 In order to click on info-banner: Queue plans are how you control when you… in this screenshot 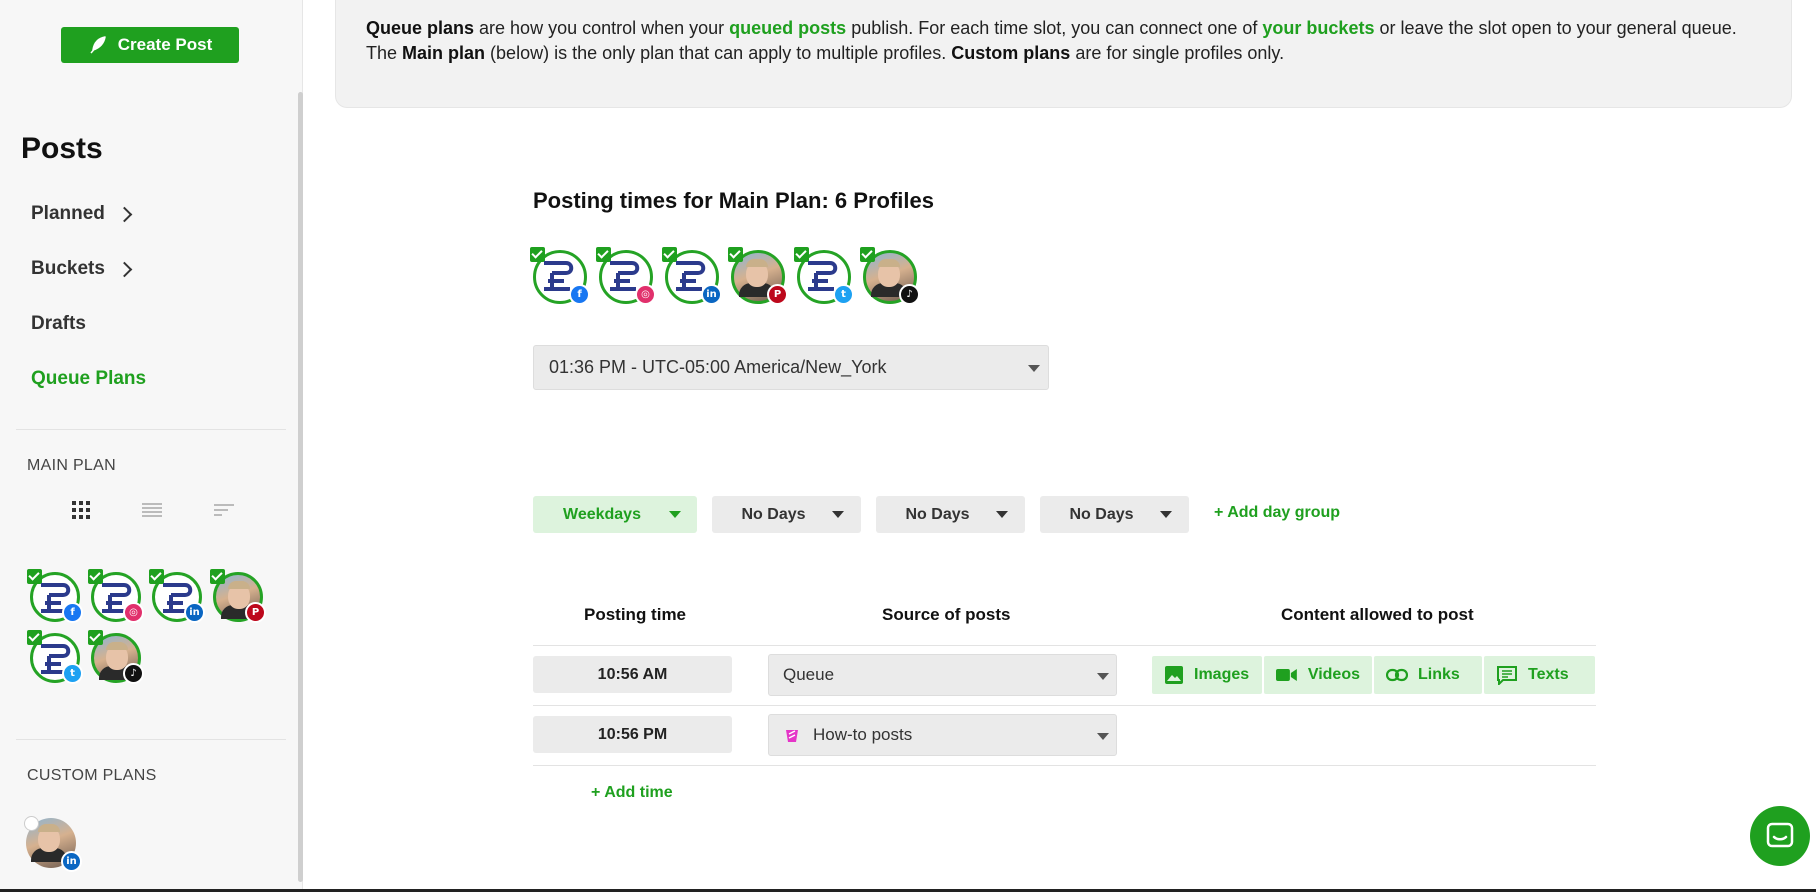, I will do `click(1063, 54)`.